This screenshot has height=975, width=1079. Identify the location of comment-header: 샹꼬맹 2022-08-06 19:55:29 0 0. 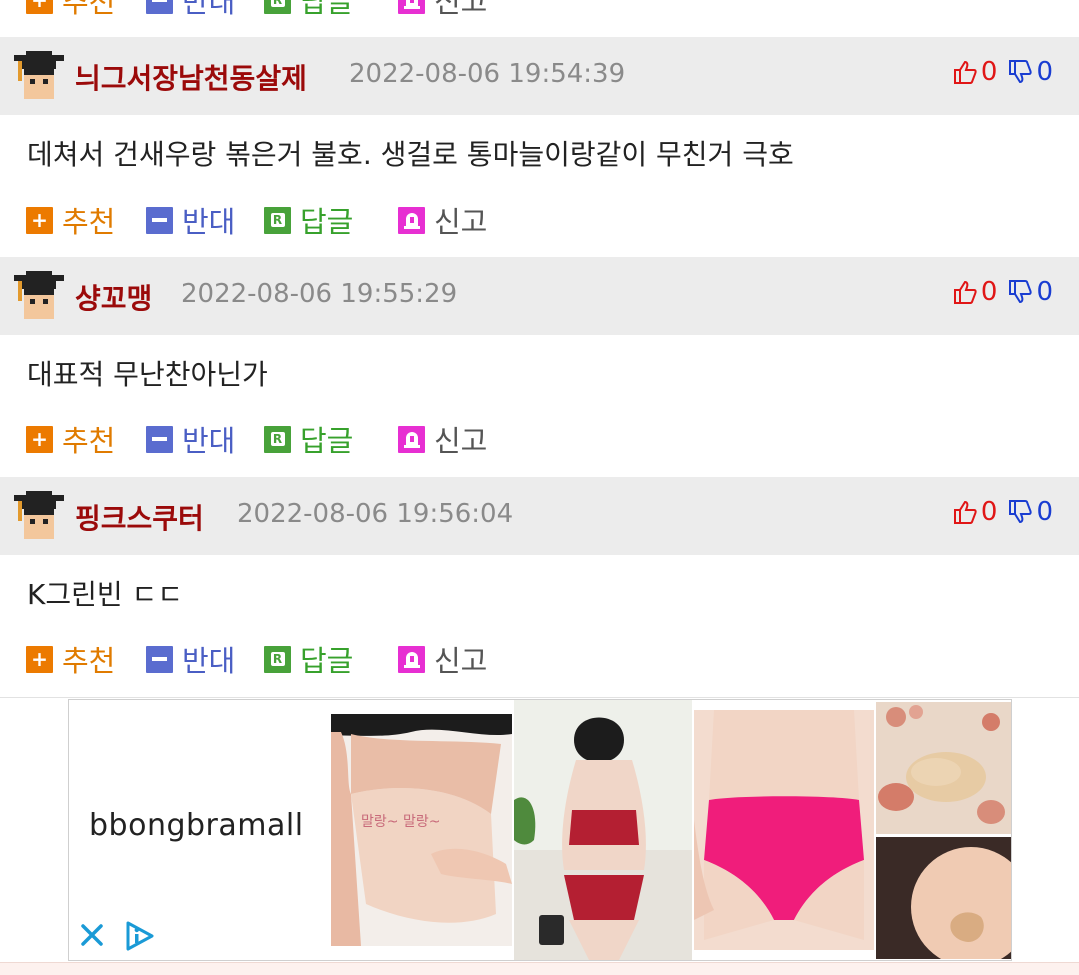
(539, 296).